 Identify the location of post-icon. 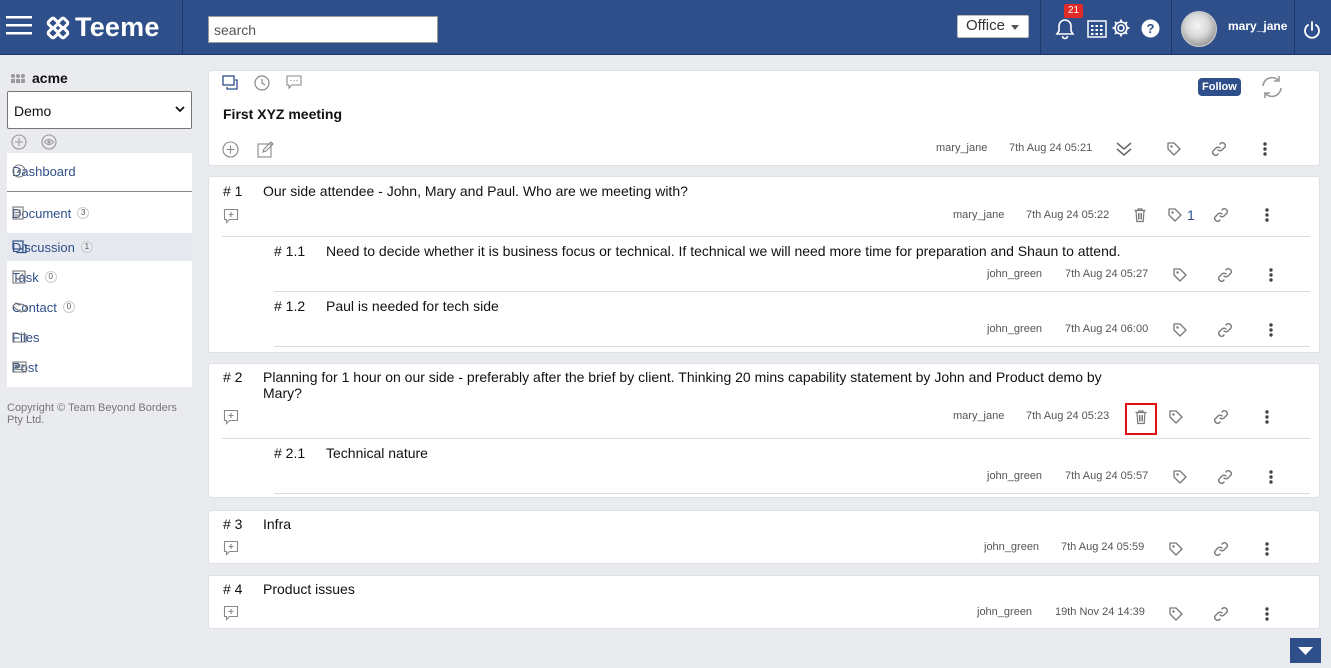
(20, 367).